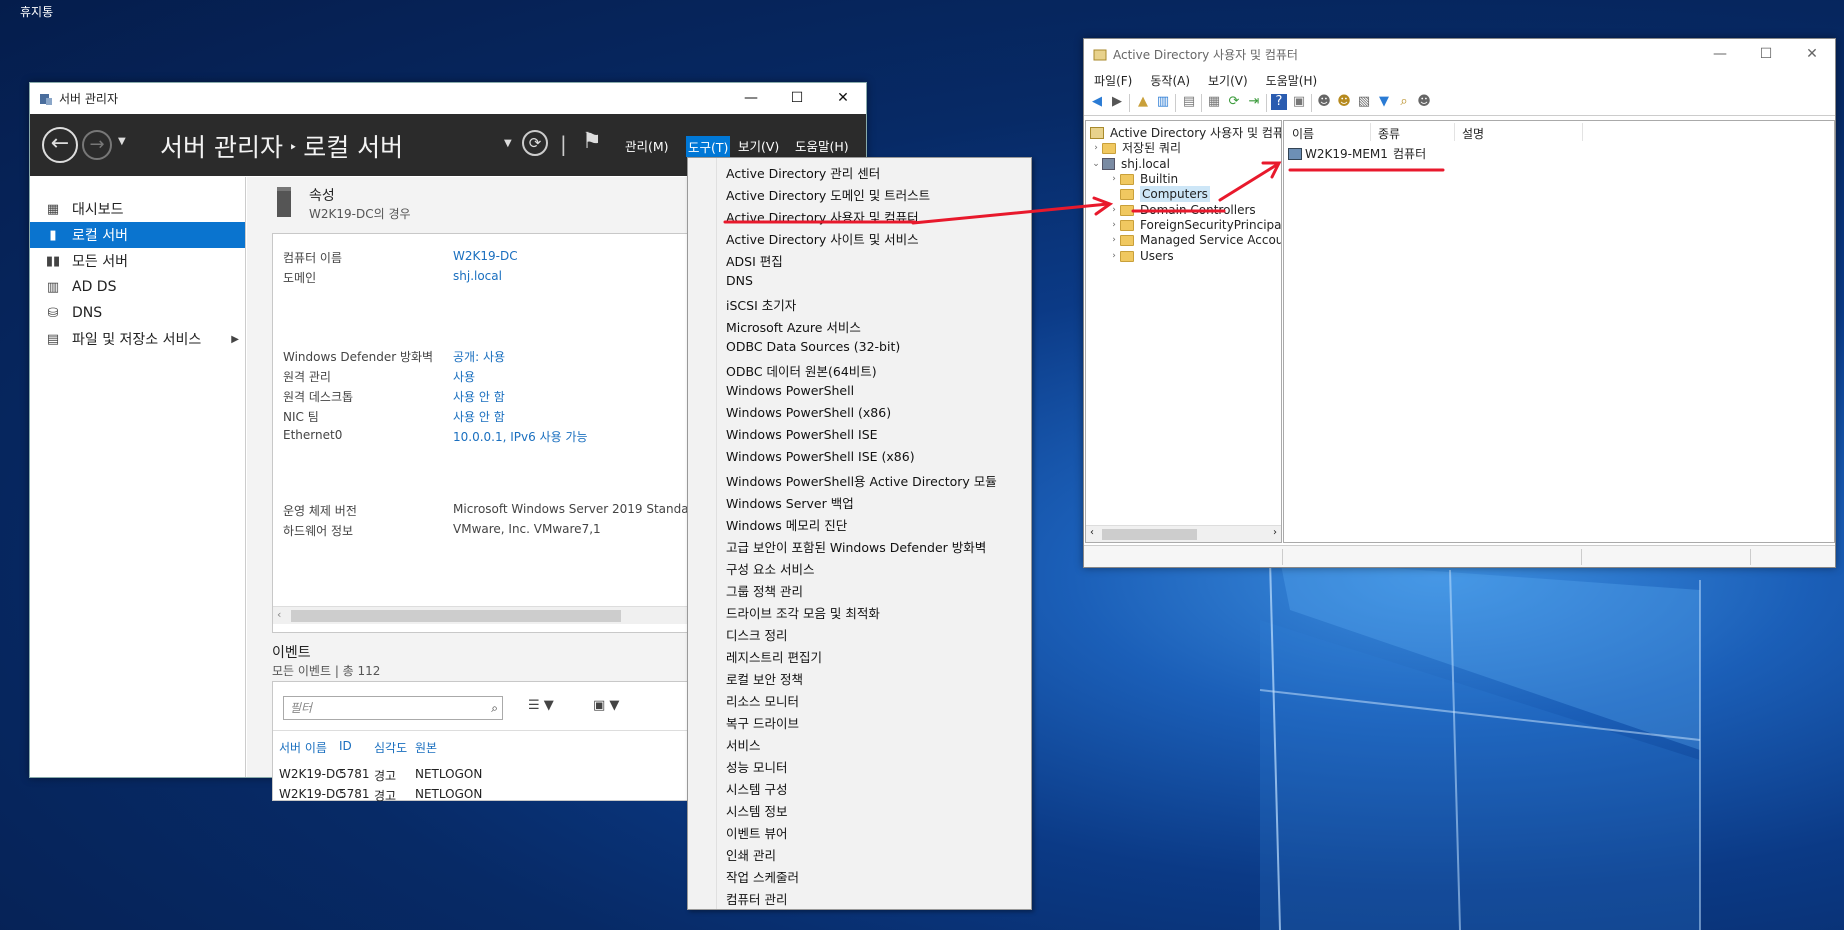  I want to click on tree-item-foreign-security: › ForeignSecurityPrincipal, so click(1194, 225).